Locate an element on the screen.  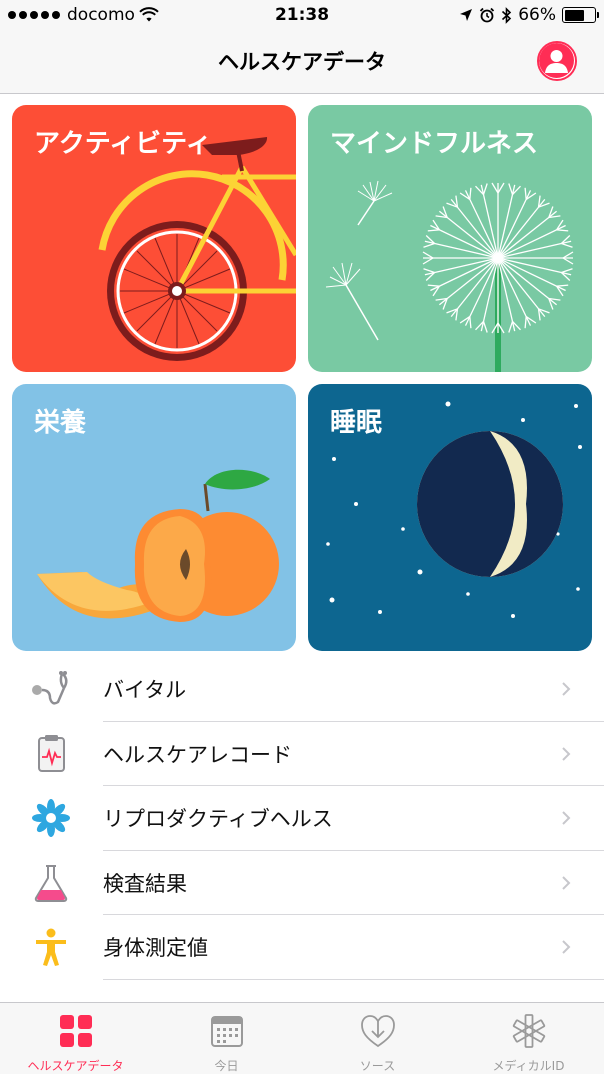
list-item-label: 身体測定値 is located at coordinates (155, 948).